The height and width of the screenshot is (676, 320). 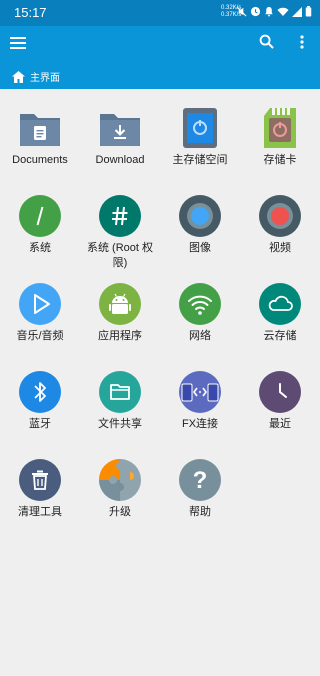 I want to click on videos-icon, so click(x=280, y=216).